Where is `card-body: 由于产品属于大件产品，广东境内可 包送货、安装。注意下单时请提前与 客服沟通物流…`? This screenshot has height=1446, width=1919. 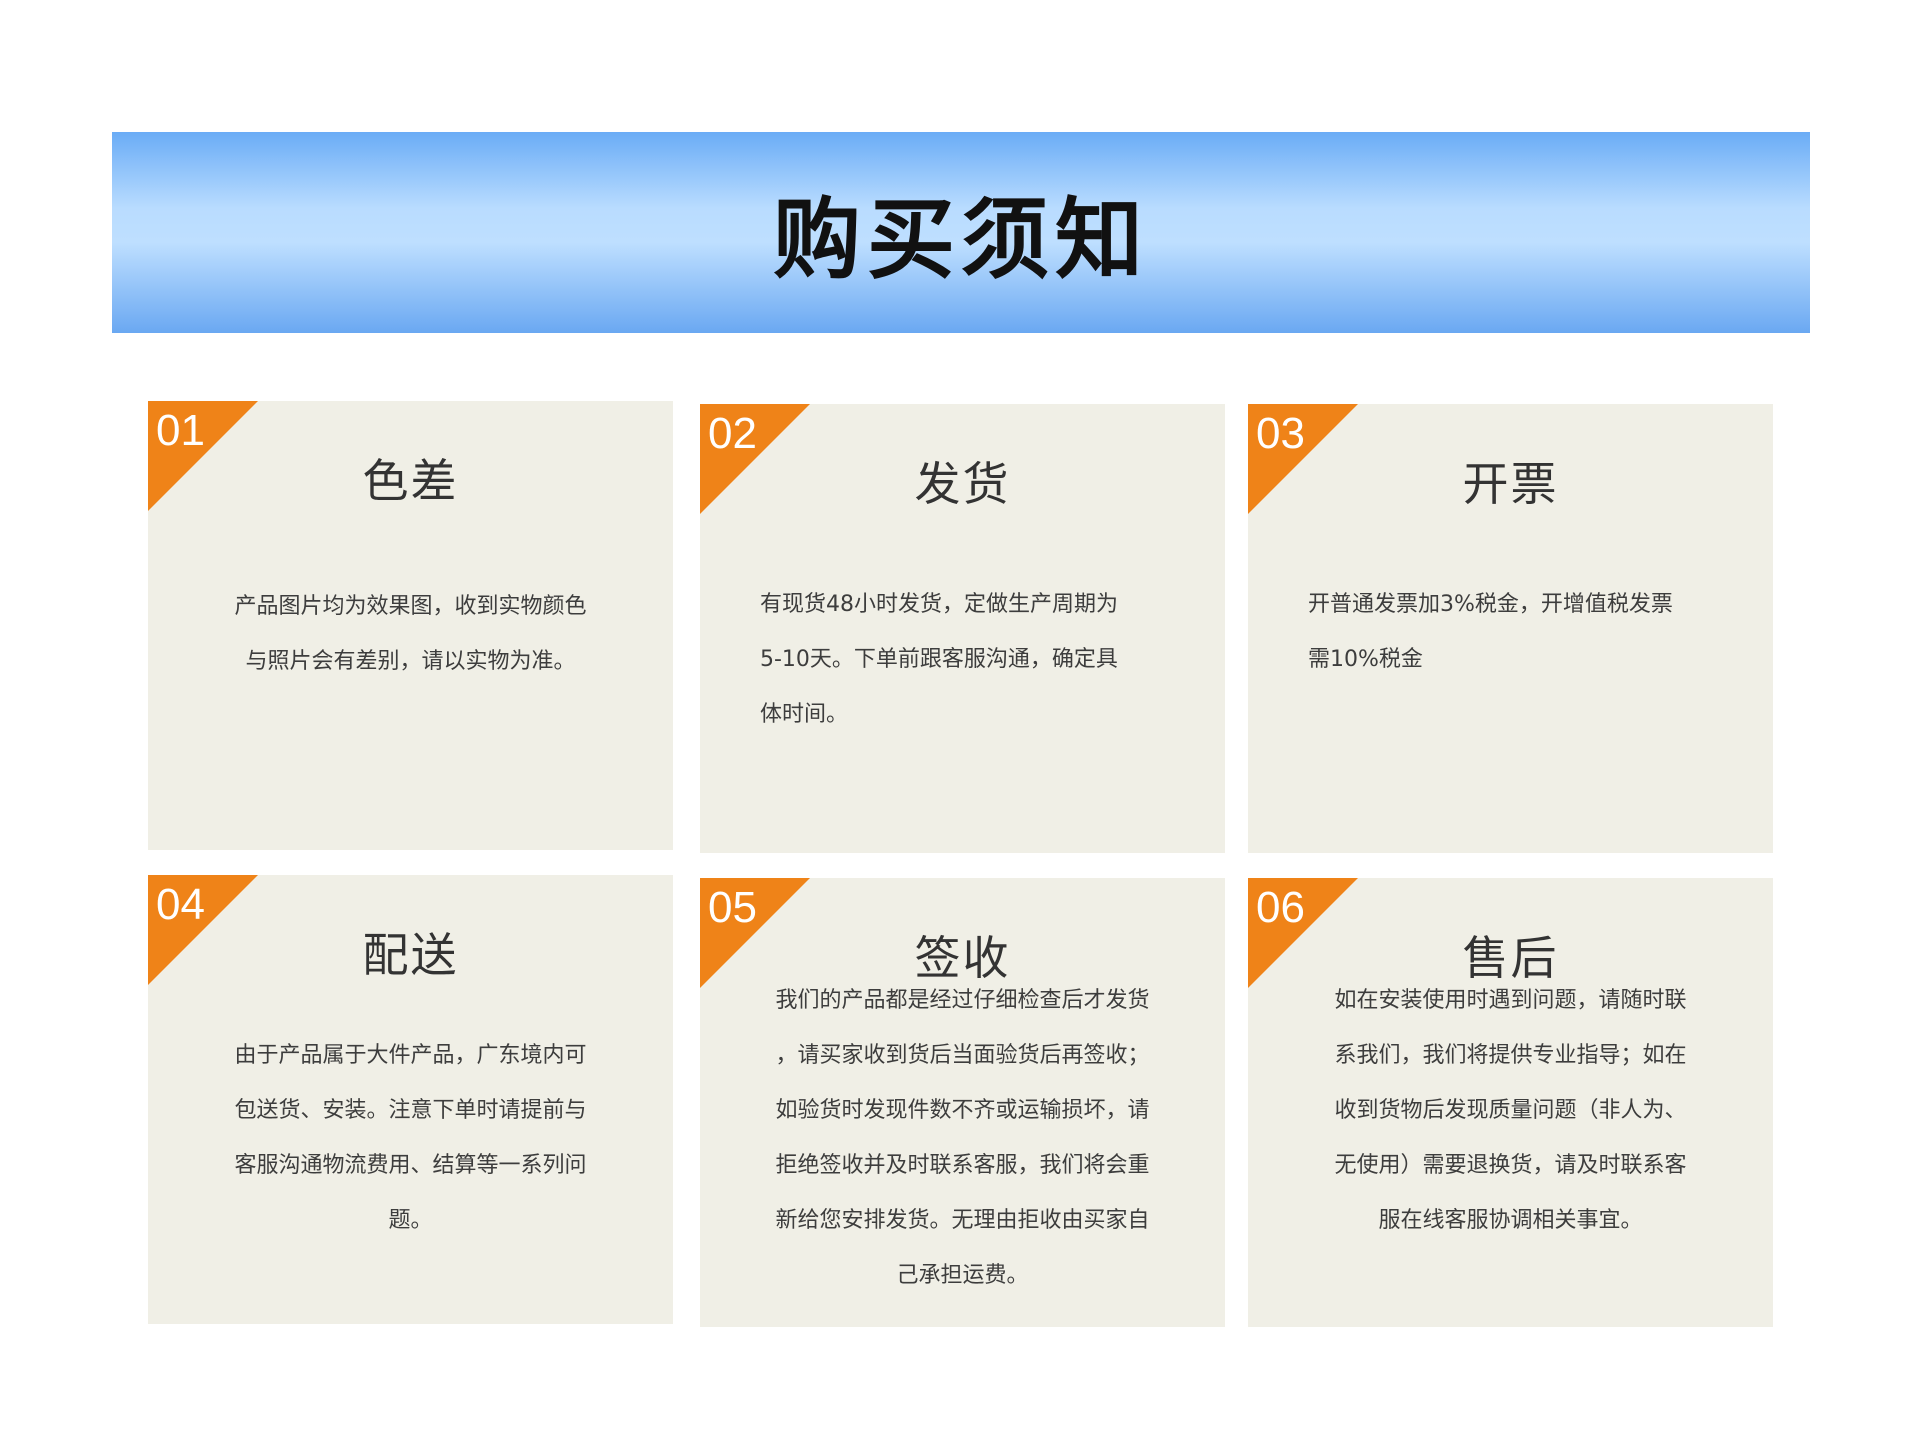 card-body: 由于产品属于大件产品，广东境内可 包送货、安装。注意下单时请提前与 客服沟通物流… is located at coordinates (410, 1138).